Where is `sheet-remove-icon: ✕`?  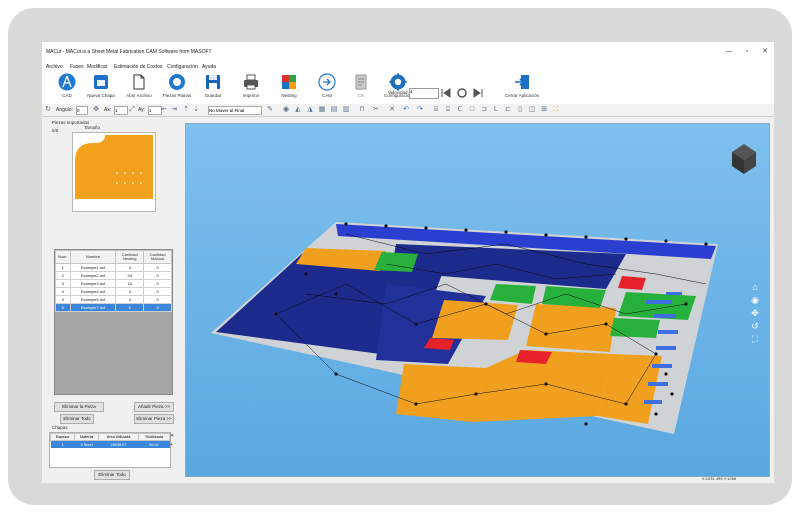
sheet-remove-icon: ✕ is located at coordinates (172, 436).